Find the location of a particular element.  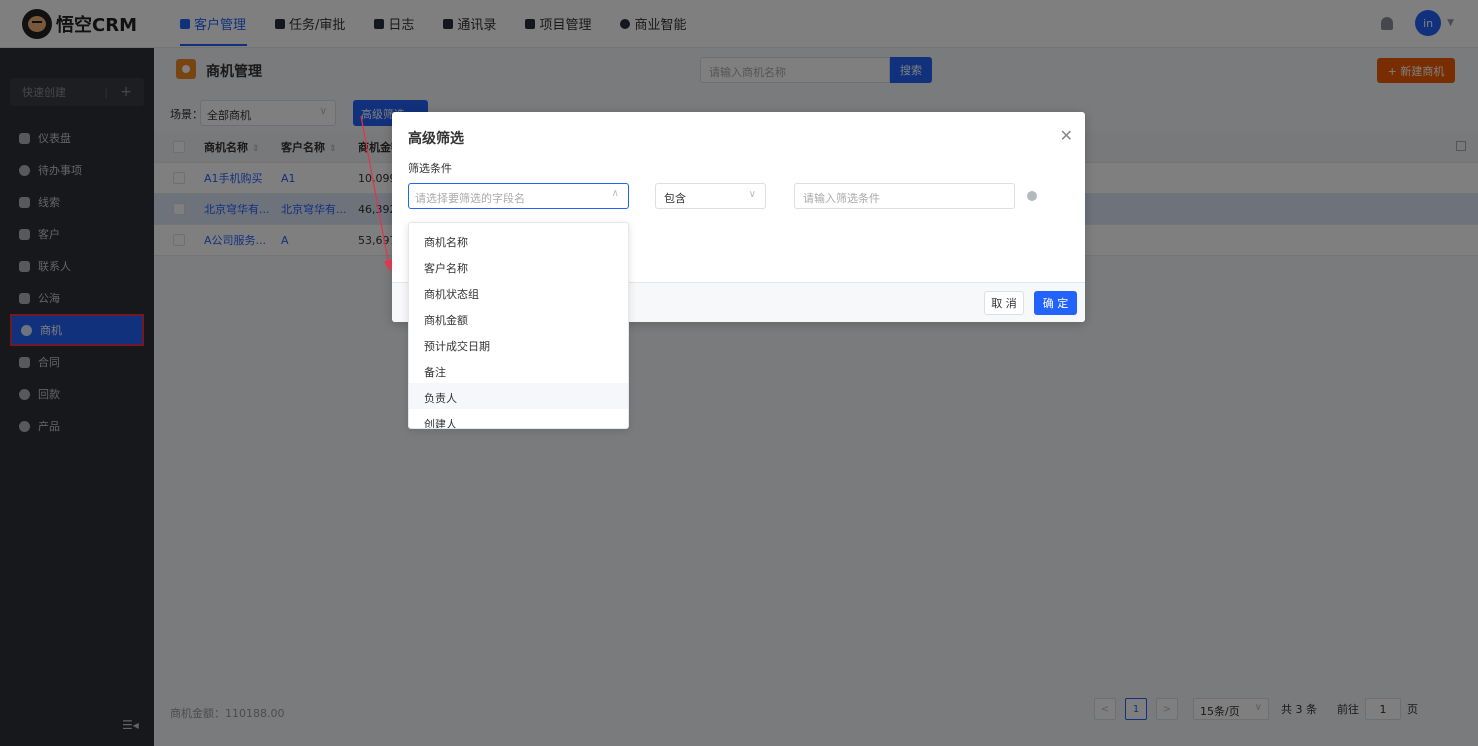

field-placeholder: 请选择要筛选的字段名 is located at coordinates (470, 198).